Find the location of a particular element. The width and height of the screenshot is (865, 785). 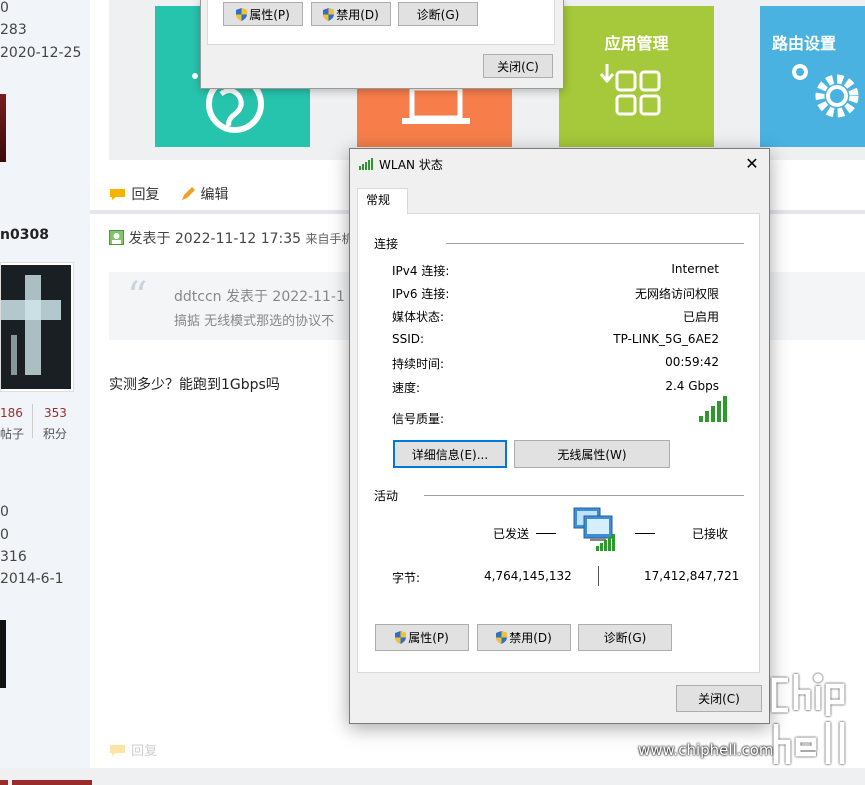

media-state-label: 媒体状态: is located at coordinates (418, 317).